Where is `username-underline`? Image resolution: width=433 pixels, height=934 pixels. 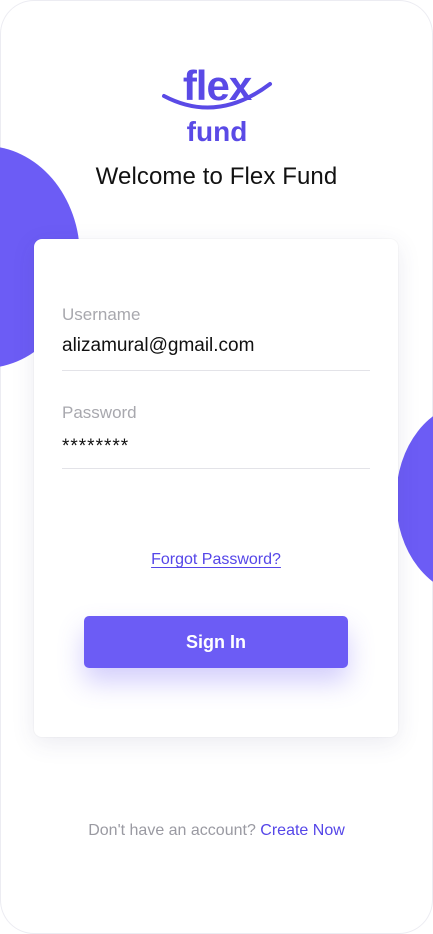 username-underline is located at coordinates (216, 370).